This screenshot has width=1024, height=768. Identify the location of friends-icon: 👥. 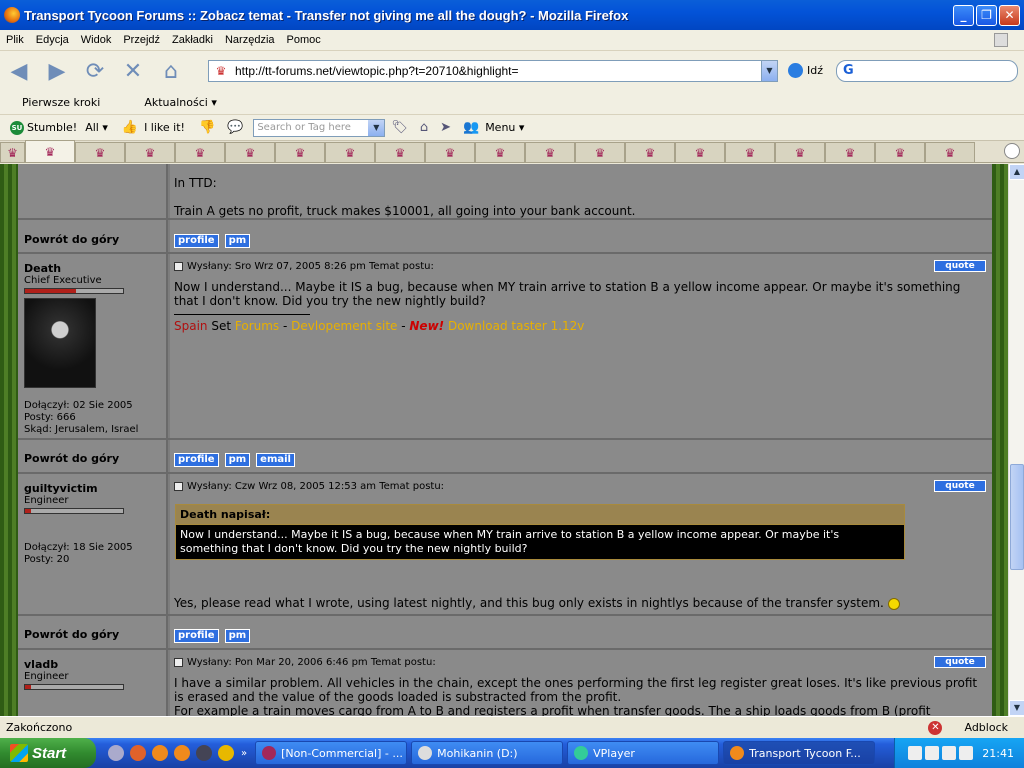
(471, 127).